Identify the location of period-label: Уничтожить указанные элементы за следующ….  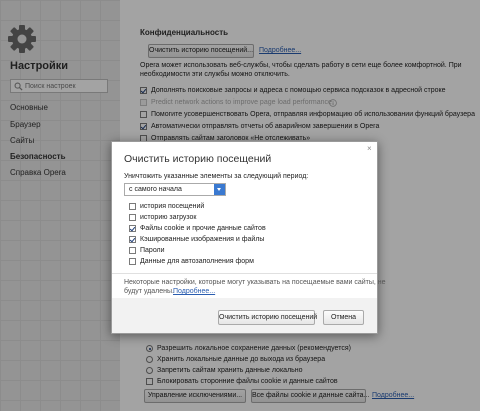
(216, 176).